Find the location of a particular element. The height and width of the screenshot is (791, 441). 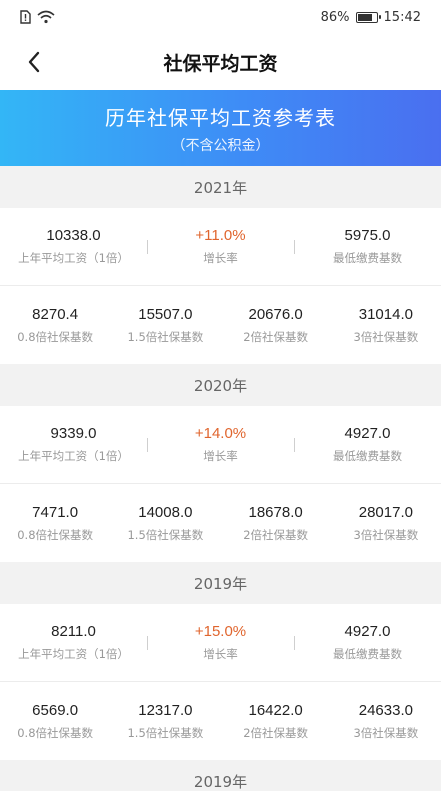

base-08-value: 6569.0 is located at coordinates (55, 710).